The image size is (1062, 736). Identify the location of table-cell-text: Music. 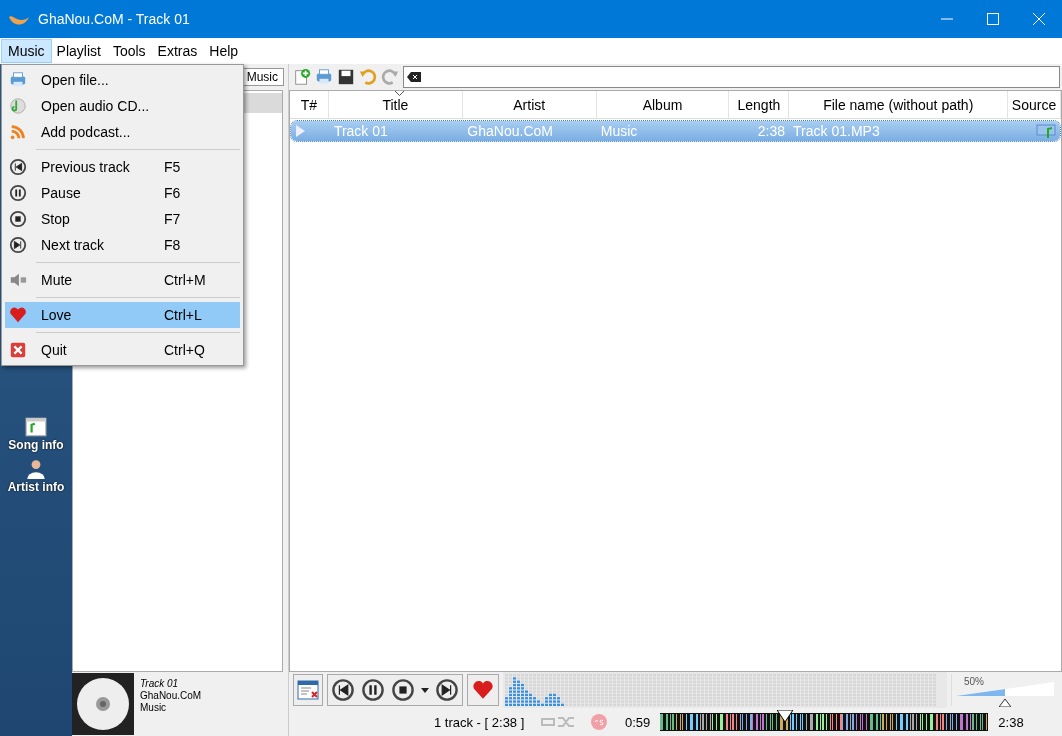
(619, 131).